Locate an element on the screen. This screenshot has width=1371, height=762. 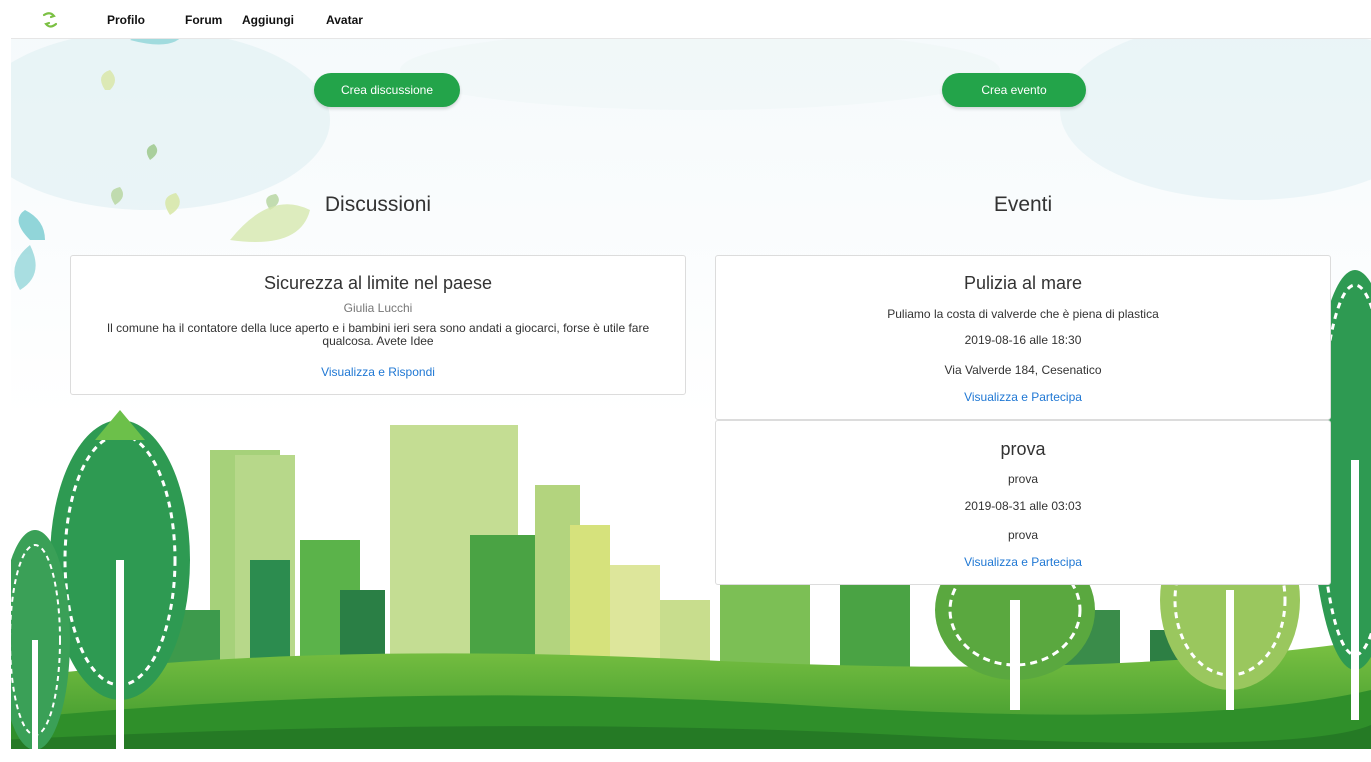
page-left-margin is located at coordinates (5, 381).